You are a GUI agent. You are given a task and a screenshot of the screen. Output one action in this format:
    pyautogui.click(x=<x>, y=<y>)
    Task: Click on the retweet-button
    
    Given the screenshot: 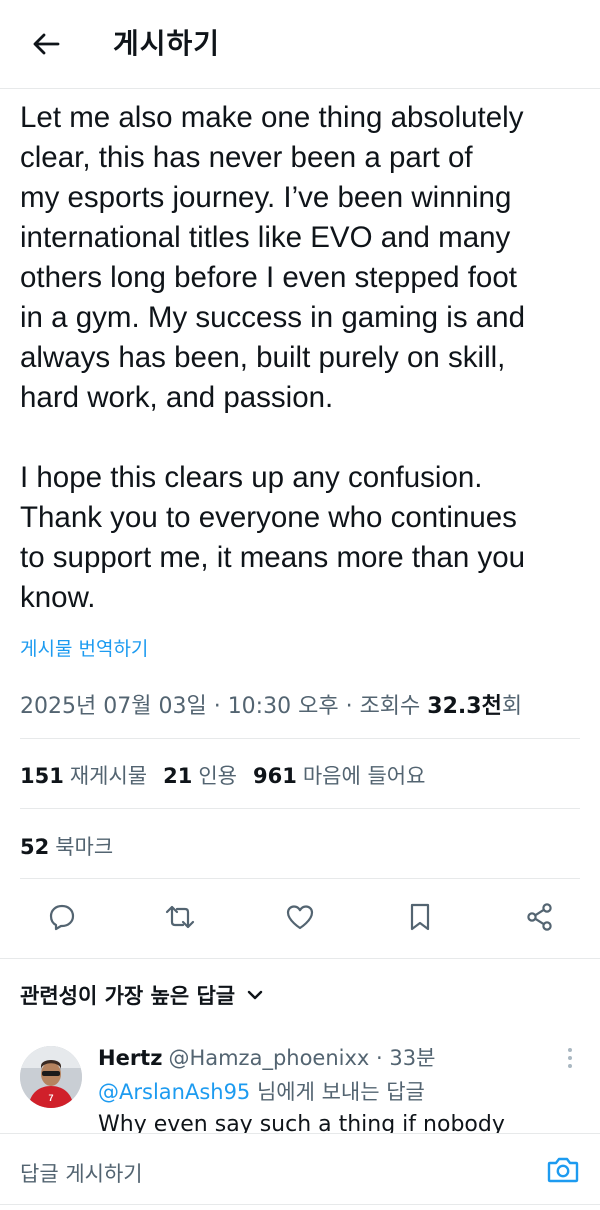 What is the action you would take?
    pyautogui.click(x=180, y=919)
    